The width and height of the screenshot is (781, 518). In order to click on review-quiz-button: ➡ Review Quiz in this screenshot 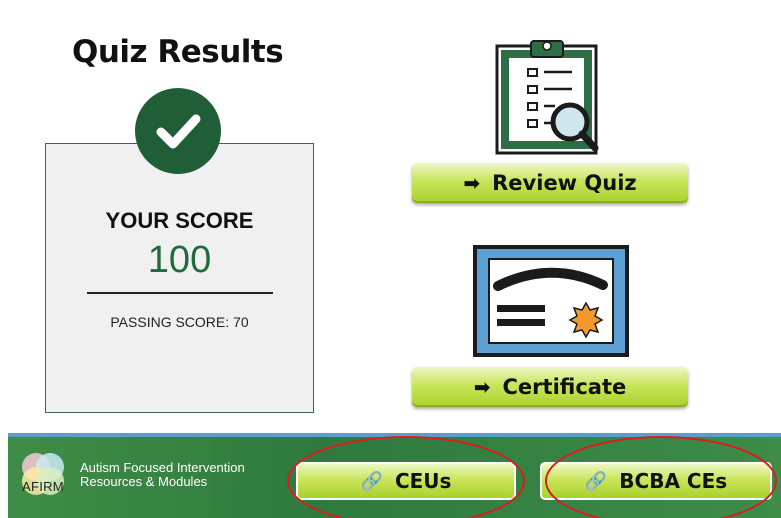, I will do `click(550, 183)`.